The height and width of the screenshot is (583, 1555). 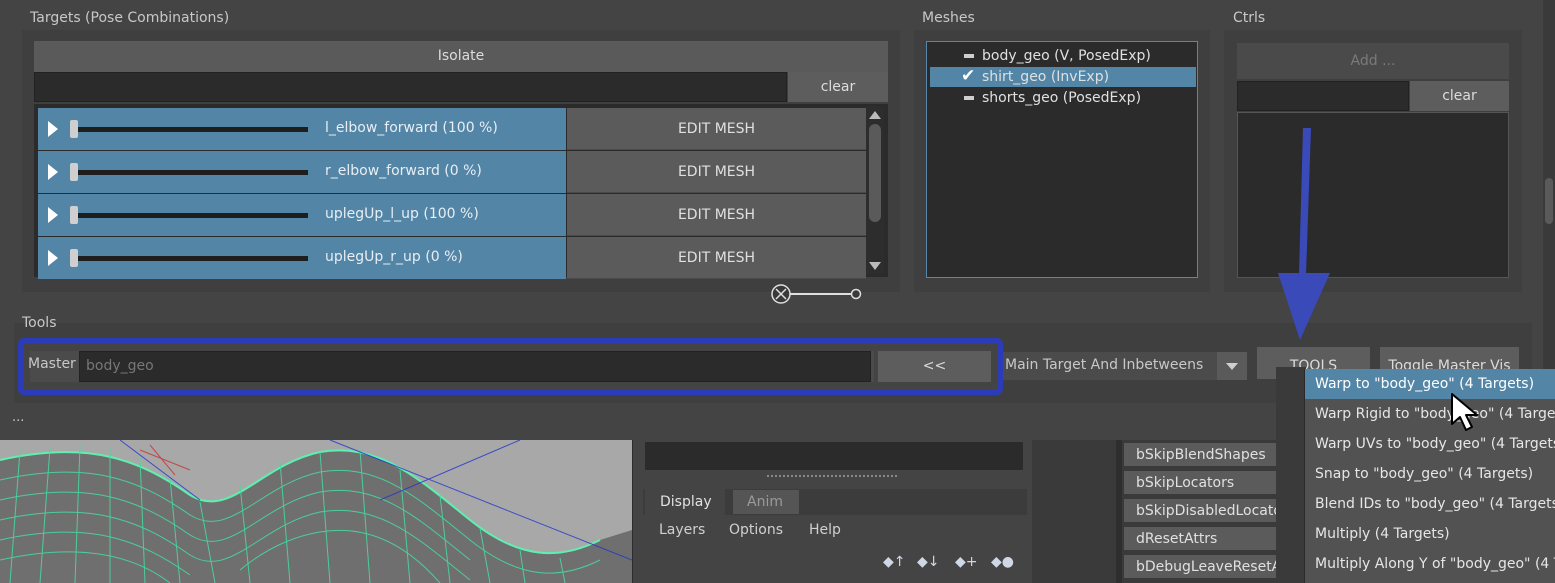 What do you see at coordinates (818, 294) in the screenshot?
I see `row-size-slider` at bounding box center [818, 294].